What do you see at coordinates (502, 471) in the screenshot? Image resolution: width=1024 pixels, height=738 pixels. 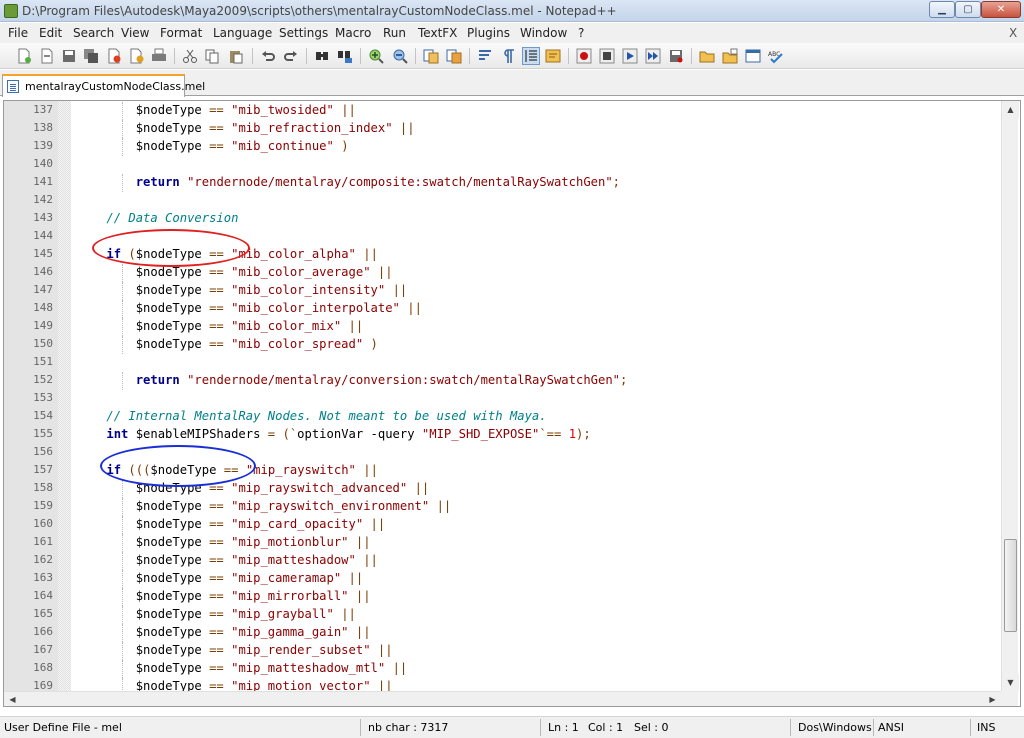 I see `code-line: 157 if ((($nodeType == "mip_rayswitch" ||` at bounding box center [502, 471].